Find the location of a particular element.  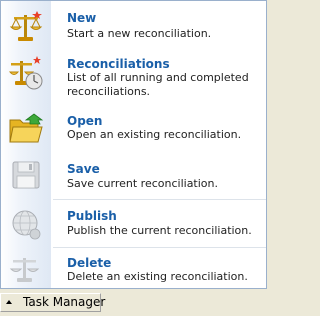

menu-item-title: Delete is located at coordinates (89, 263).